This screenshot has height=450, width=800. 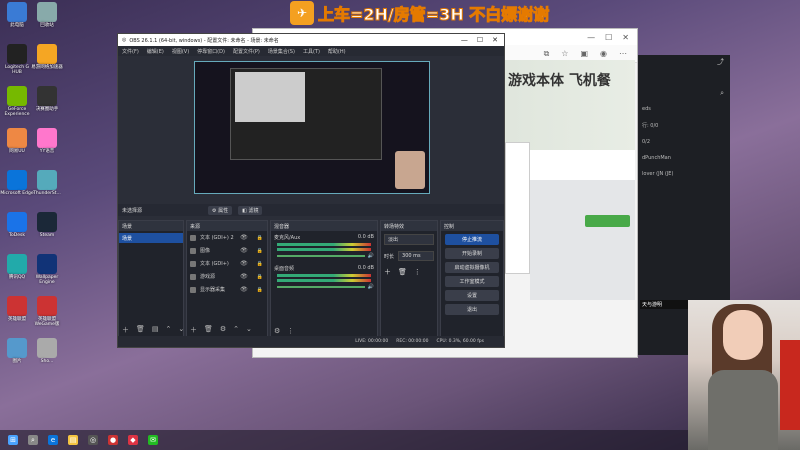 What do you see at coordinates (416, 256) in the screenshot?
I see `duration-input: 300 ms` at bounding box center [416, 256].